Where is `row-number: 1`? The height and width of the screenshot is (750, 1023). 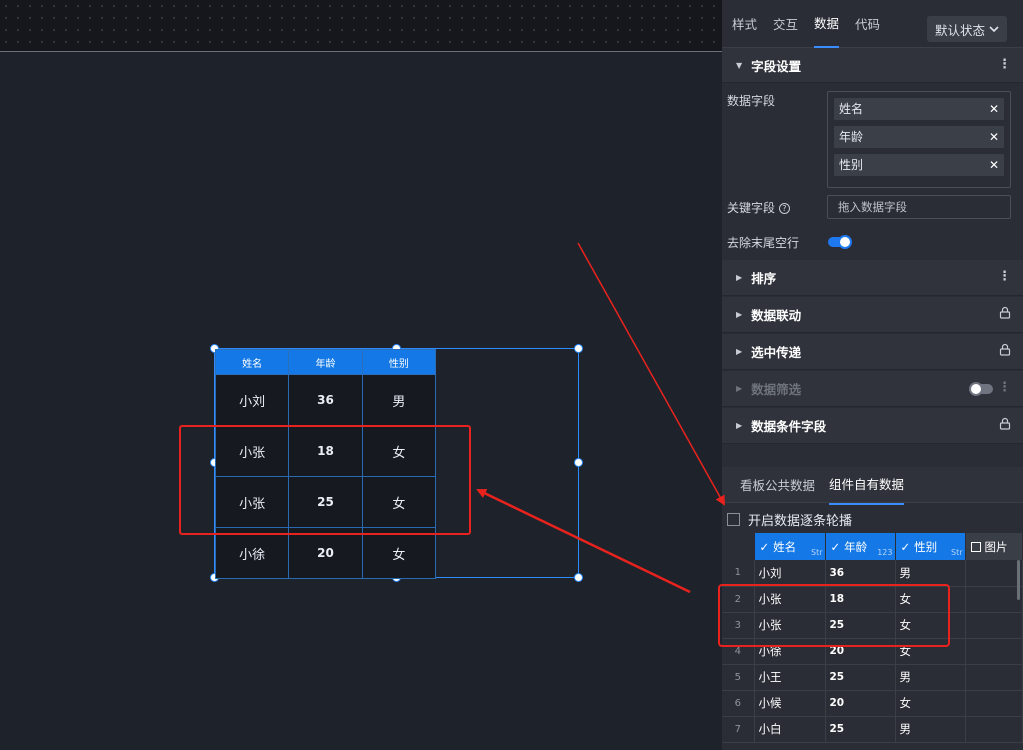 row-number: 1 is located at coordinates (738, 573).